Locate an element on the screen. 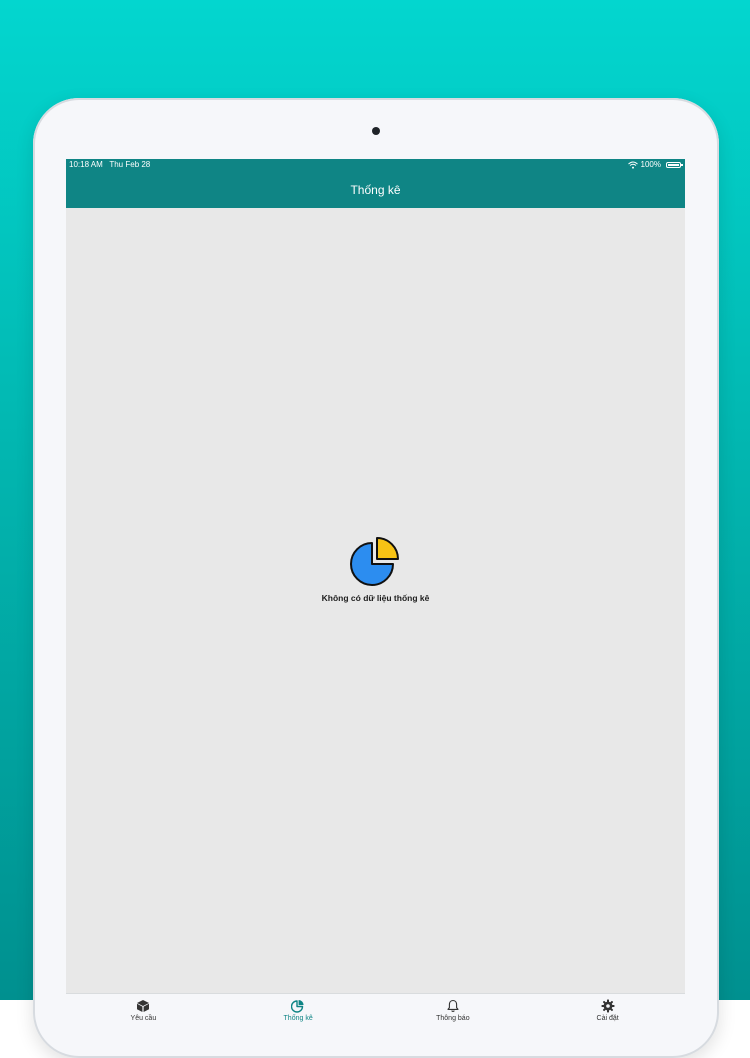 This screenshot has width=750, height=1058. tab-settings: Cài đặt is located at coordinates (607, 1016).